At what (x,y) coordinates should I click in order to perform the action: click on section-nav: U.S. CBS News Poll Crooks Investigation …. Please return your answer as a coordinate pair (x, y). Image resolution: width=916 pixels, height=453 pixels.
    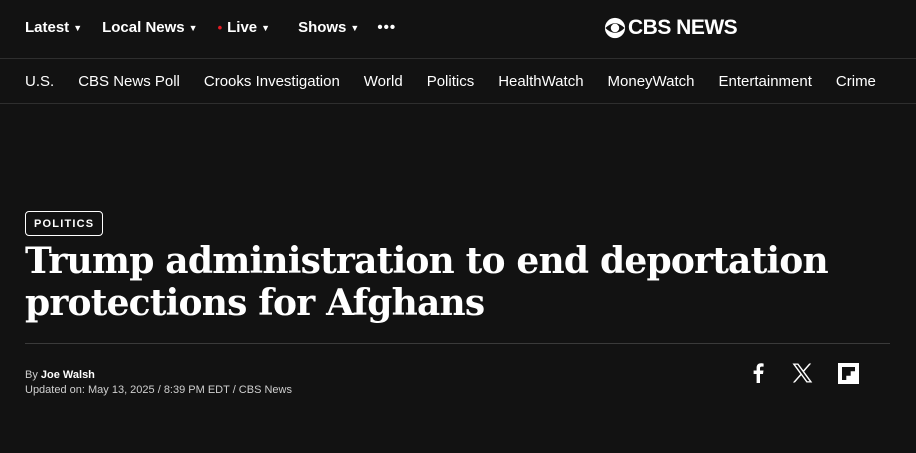
    Looking at the image, I should click on (458, 81).